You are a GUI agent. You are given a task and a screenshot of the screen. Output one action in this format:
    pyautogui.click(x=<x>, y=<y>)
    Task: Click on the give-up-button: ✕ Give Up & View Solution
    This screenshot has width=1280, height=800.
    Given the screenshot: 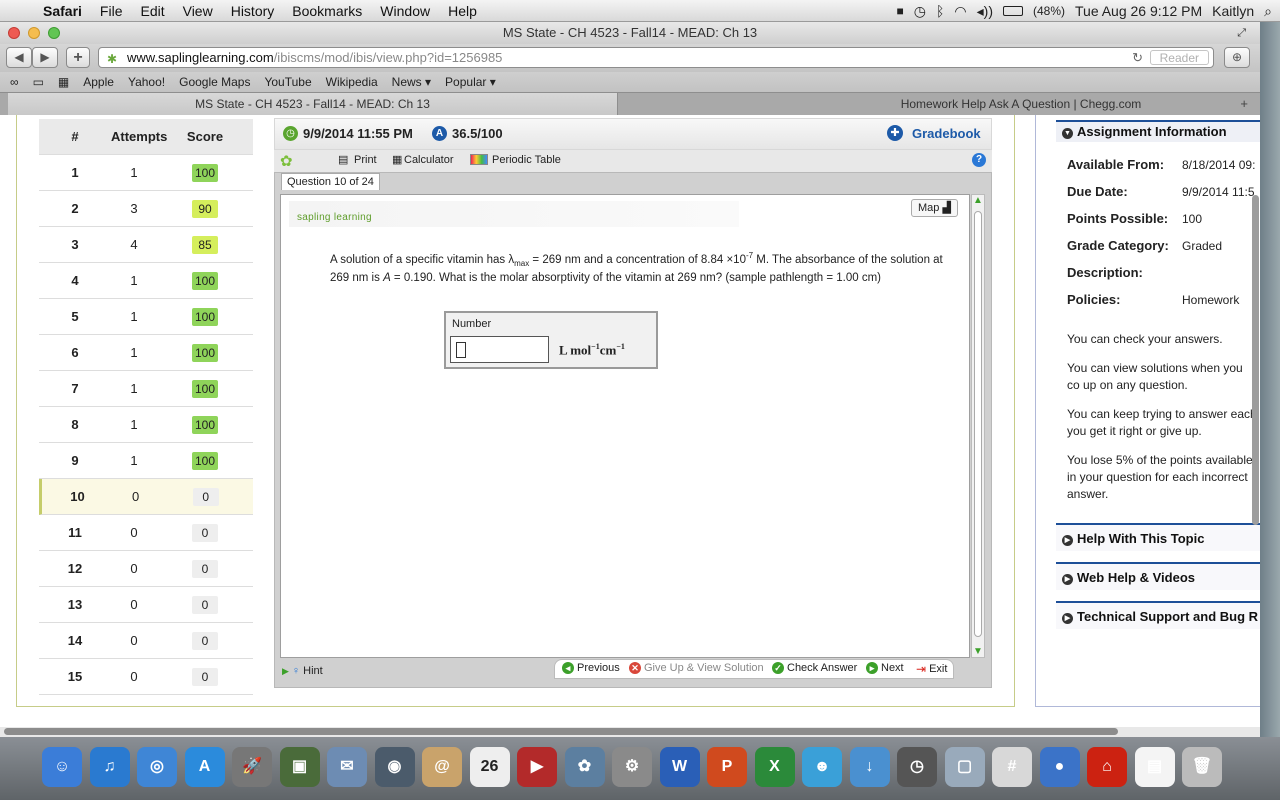 What is the action you would take?
    pyautogui.click(x=696, y=668)
    